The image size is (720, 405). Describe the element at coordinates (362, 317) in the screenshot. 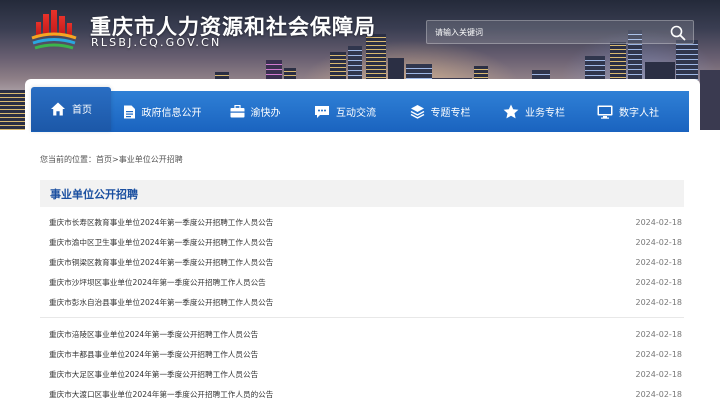

I see `list-divider` at that location.